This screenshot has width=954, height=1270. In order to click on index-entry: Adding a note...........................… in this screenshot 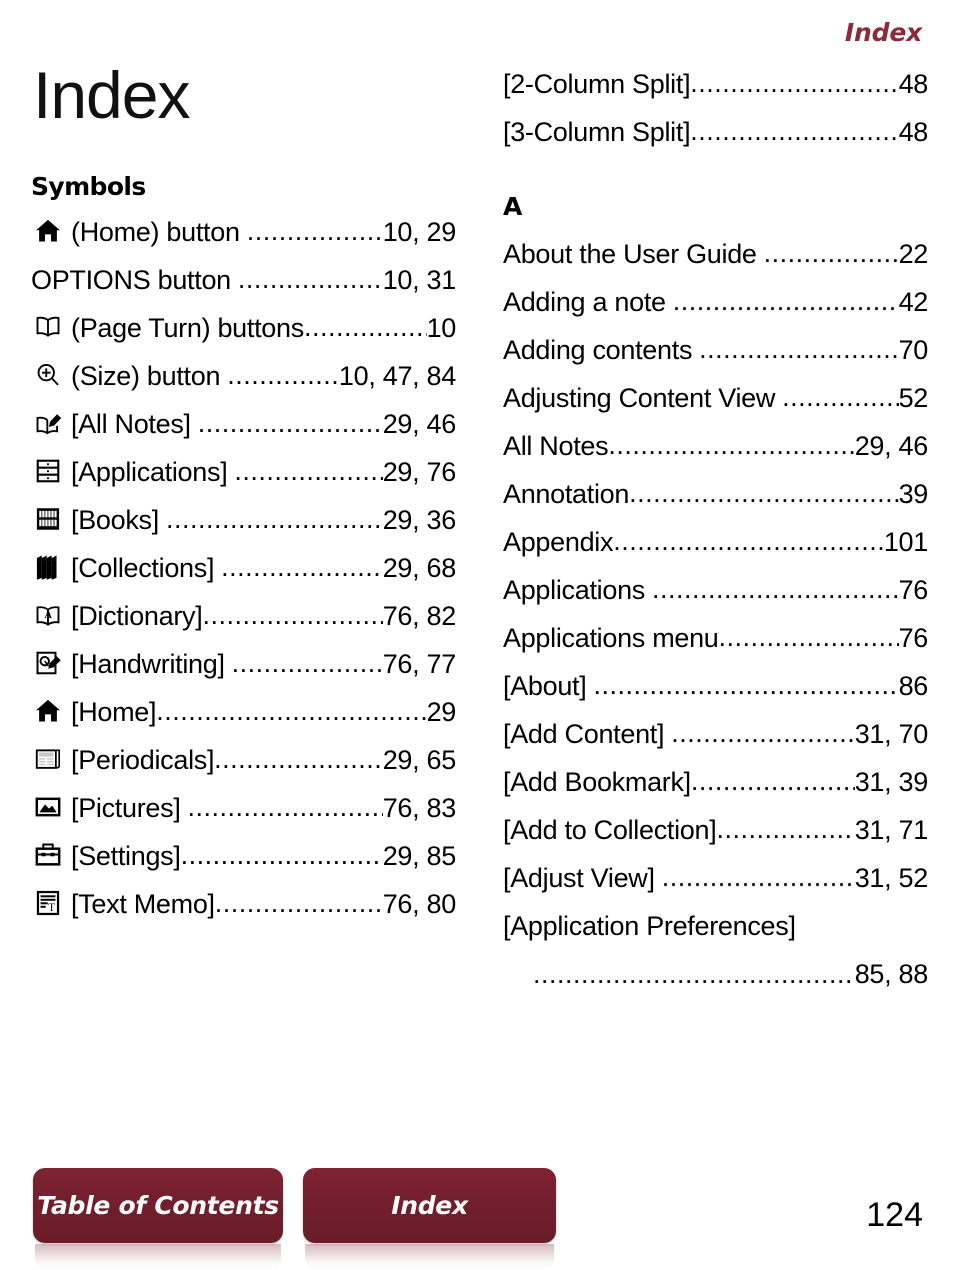, I will do `click(715, 302)`.